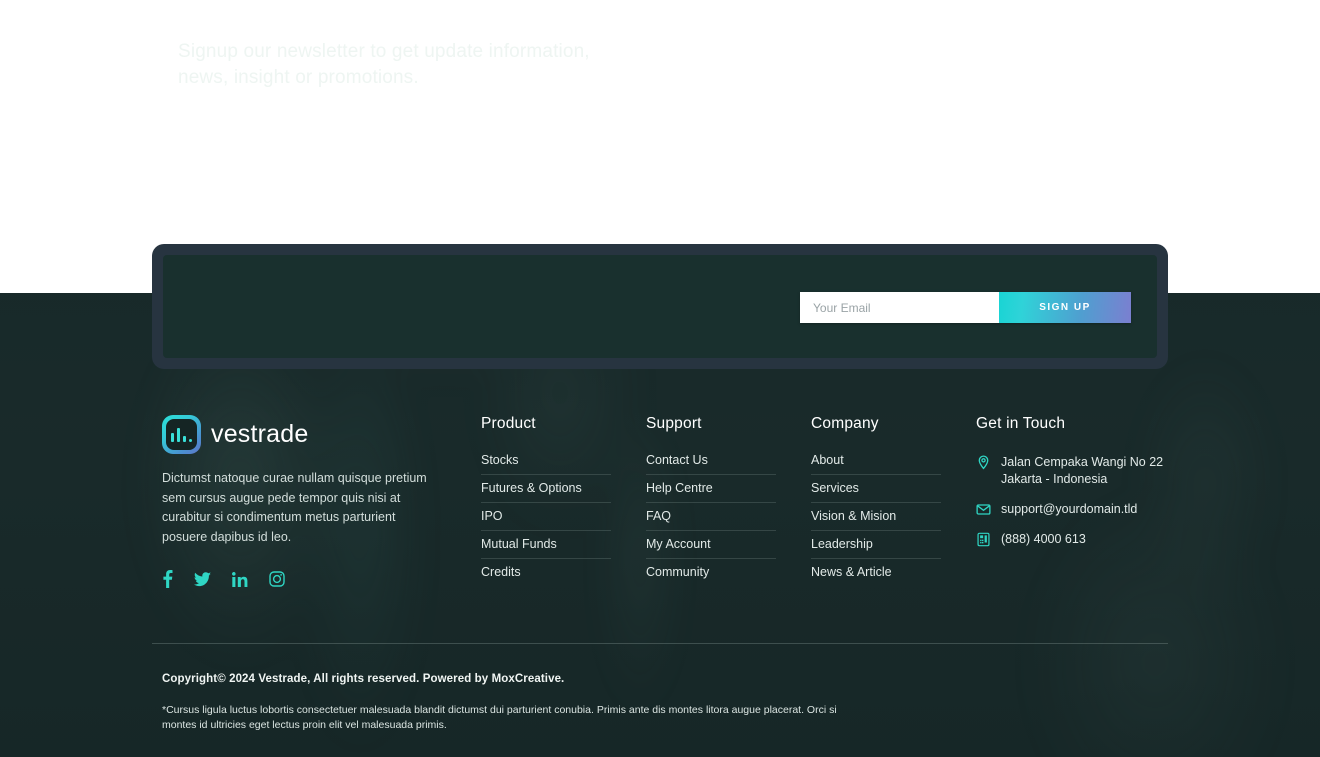 The image size is (1320, 757). I want to click on footer-link-my-account: My Account, so click(711, 544).